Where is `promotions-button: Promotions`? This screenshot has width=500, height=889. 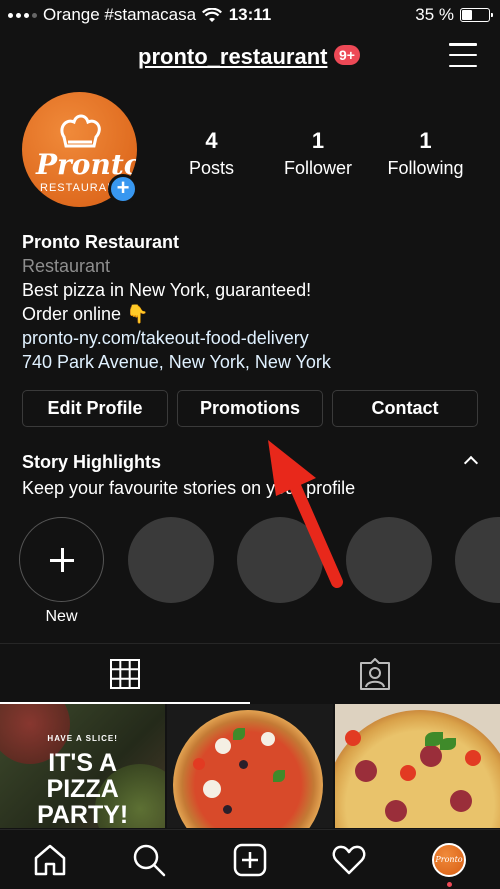 promotions-button: Promotions is located at coordinates (250, 408).